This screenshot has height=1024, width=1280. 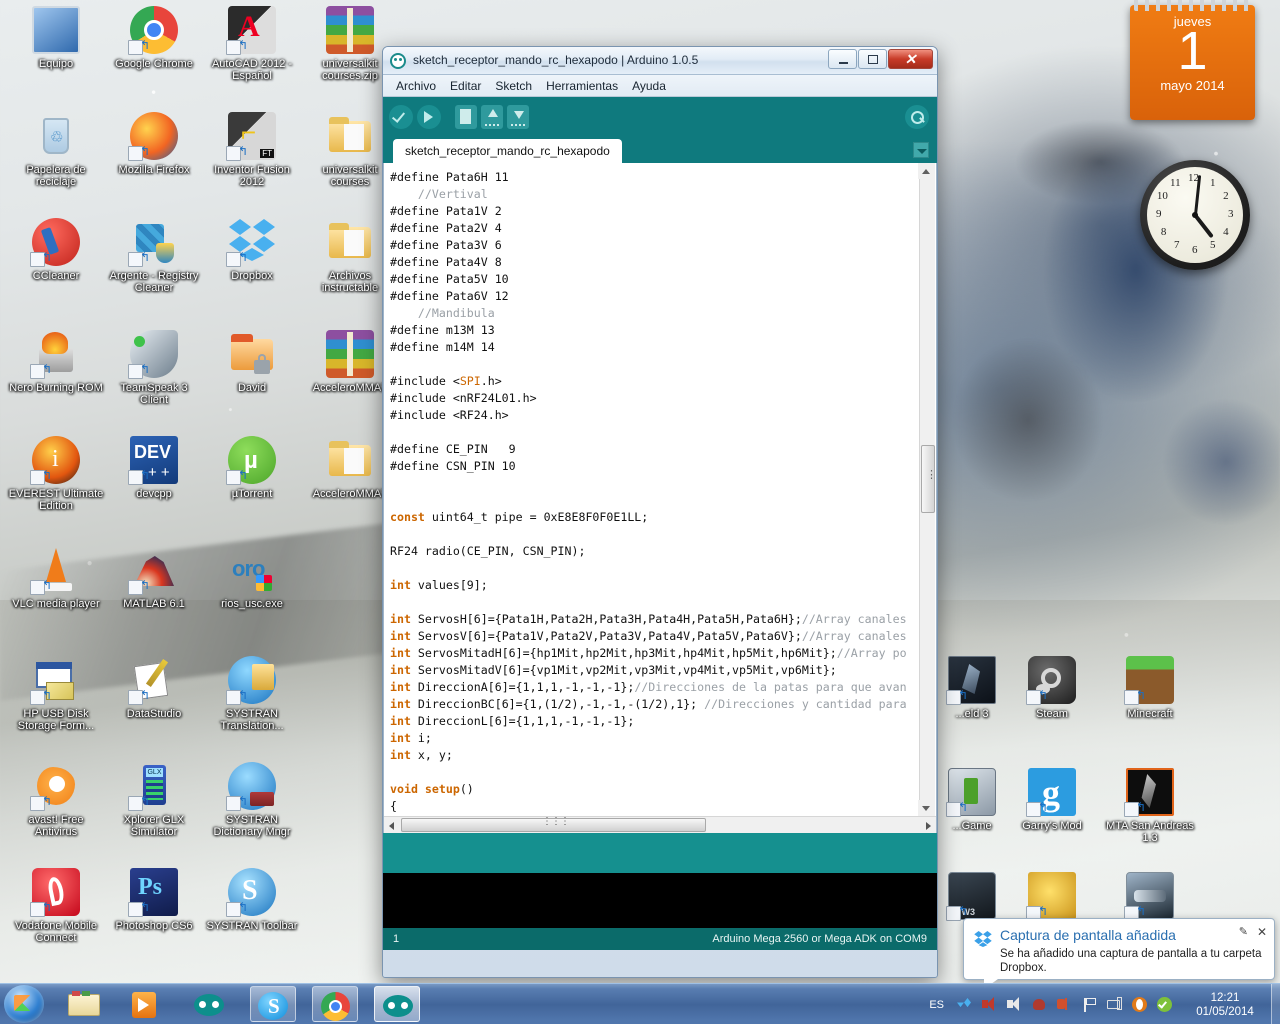 What do you see at coordinates (640, 1003) in the screenshot?
I see `taskbar: S ES 12:21 01/05/2014` at bounding box center [640, 1003].